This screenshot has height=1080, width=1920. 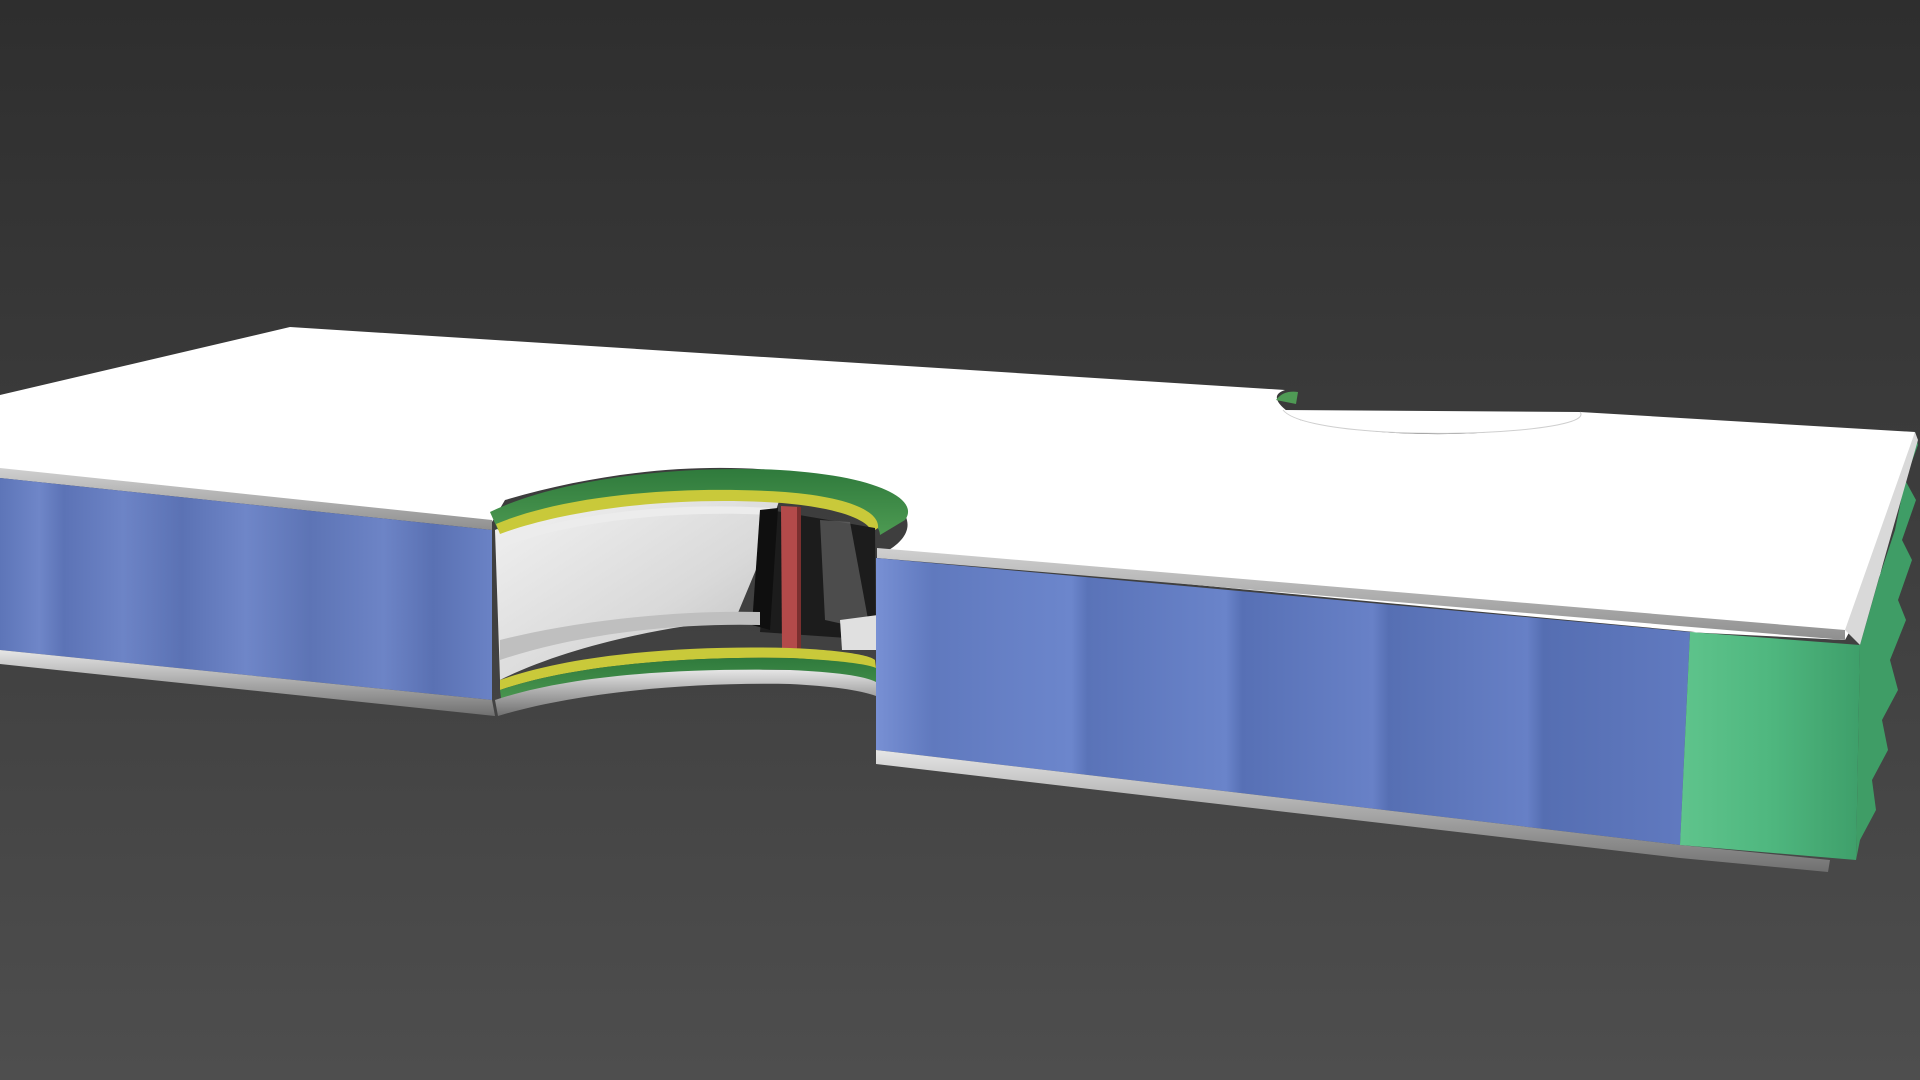 What do you see at coordinates (799, 578) in the screenshot?
I see `insert-red-web-shadow` at bounding box center [799, 578].